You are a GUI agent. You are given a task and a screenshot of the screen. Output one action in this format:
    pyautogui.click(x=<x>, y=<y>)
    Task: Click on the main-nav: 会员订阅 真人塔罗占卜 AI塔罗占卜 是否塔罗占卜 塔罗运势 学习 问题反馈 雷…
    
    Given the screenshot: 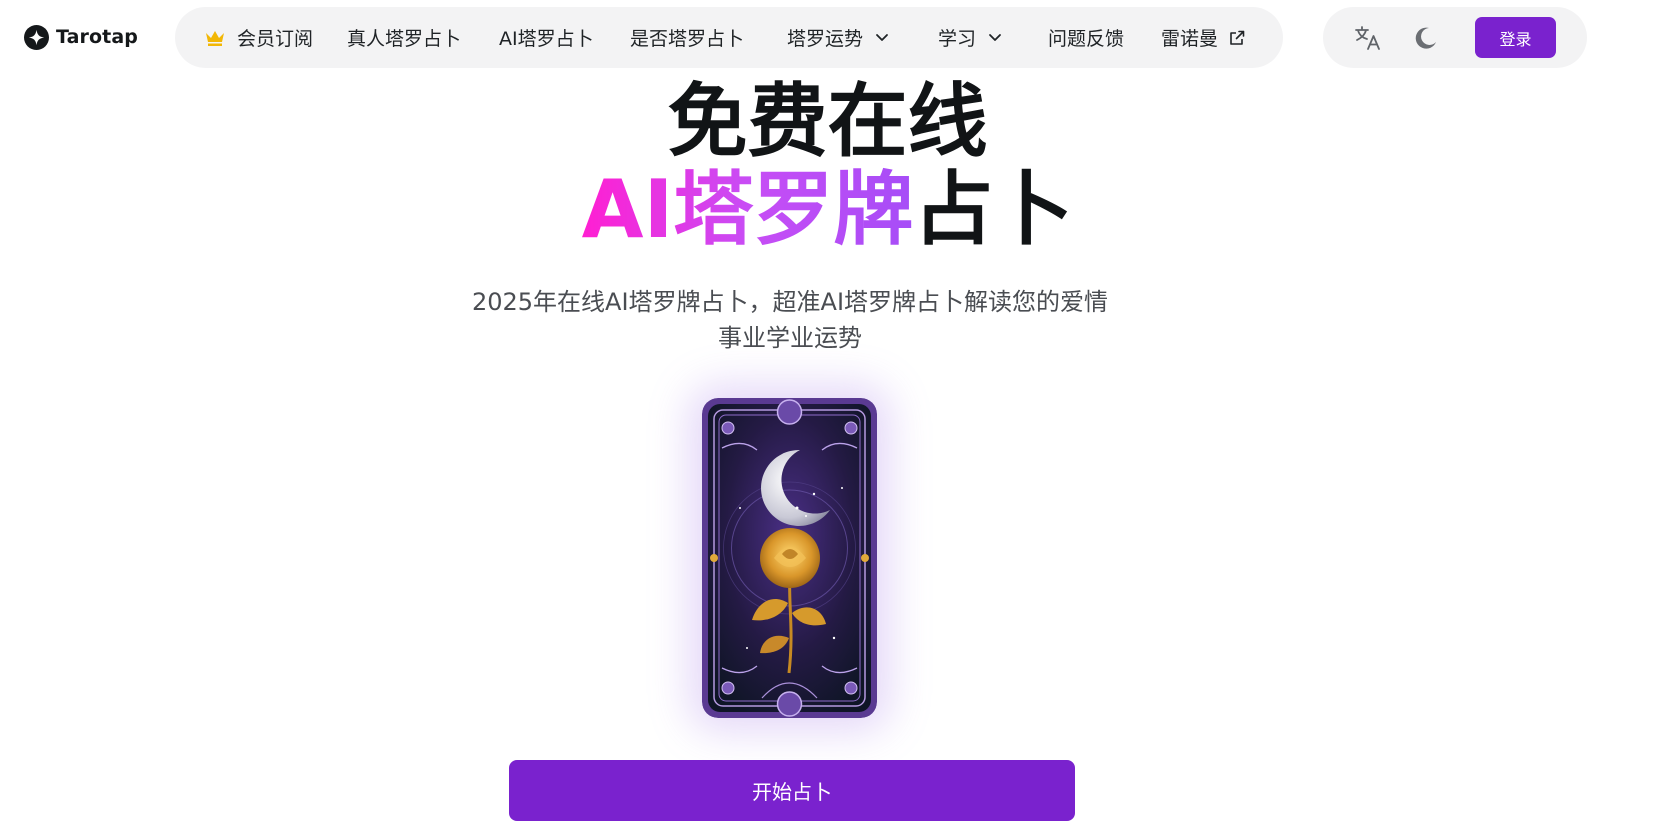 What is the action you would take?
    pyautogui.click(x=729, y=37)
    